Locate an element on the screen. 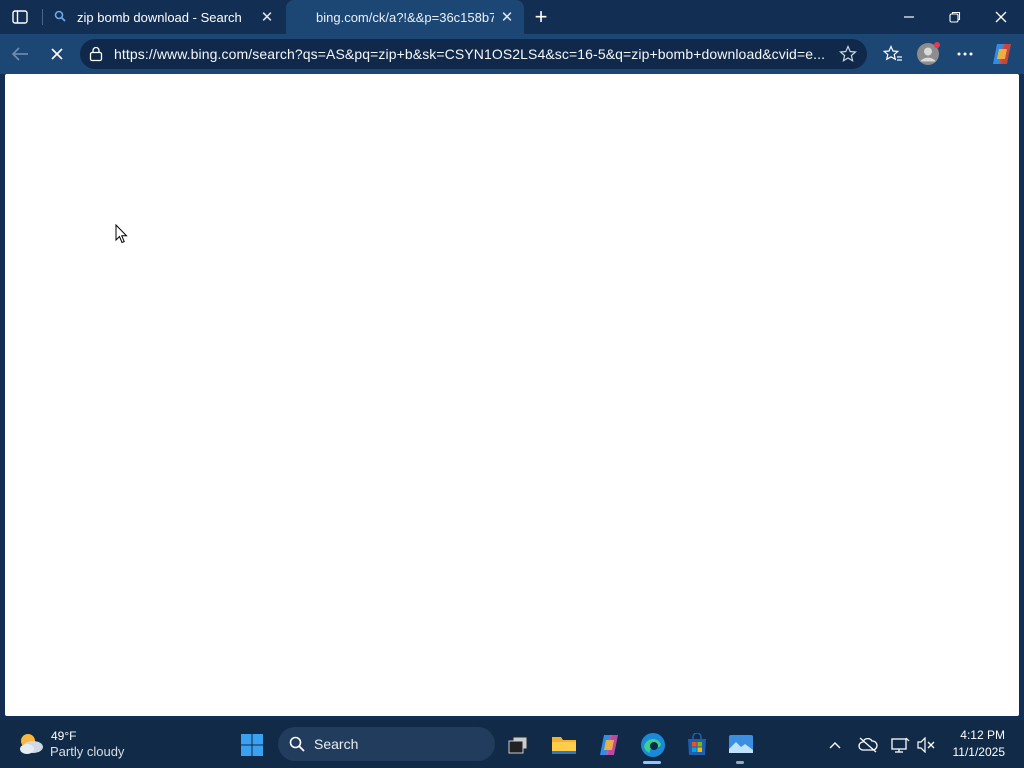 The height and width of the screenshot is (768, 1024). photos-icon is located at coordinates (741, 744).